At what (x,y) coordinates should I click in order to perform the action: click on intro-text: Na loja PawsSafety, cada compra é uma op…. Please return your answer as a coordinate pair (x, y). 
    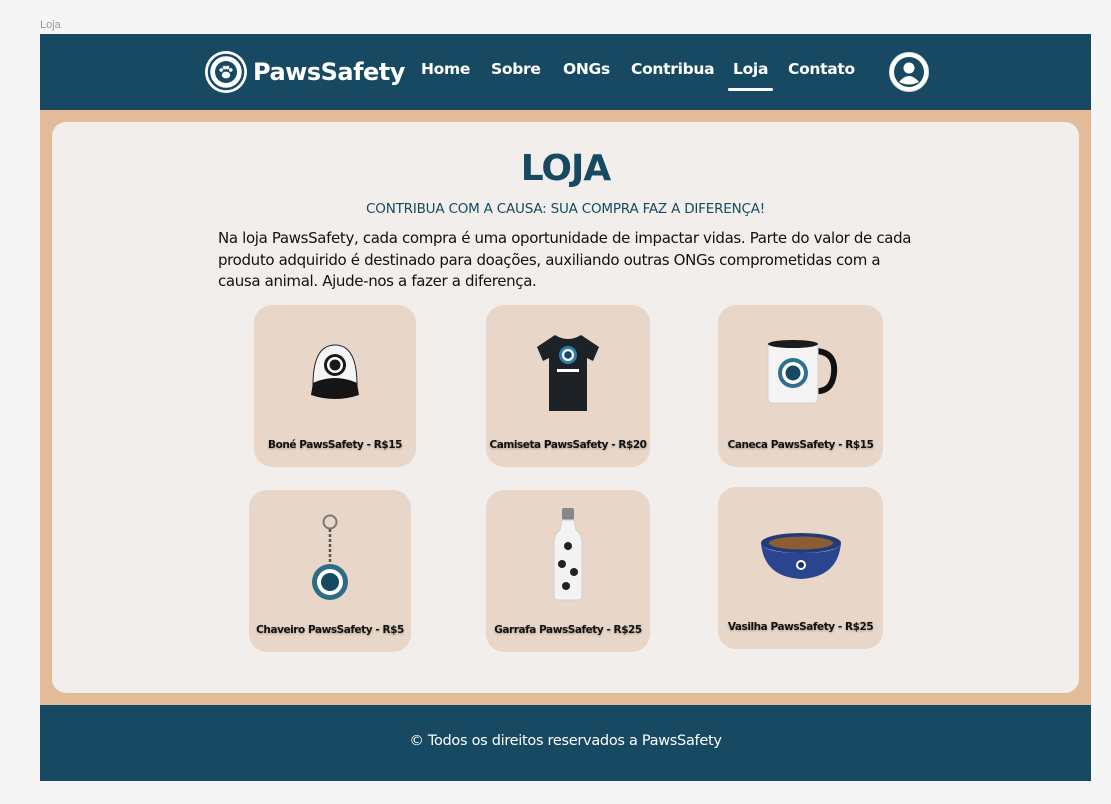
    Looking at the image, I should click on (565, 259).